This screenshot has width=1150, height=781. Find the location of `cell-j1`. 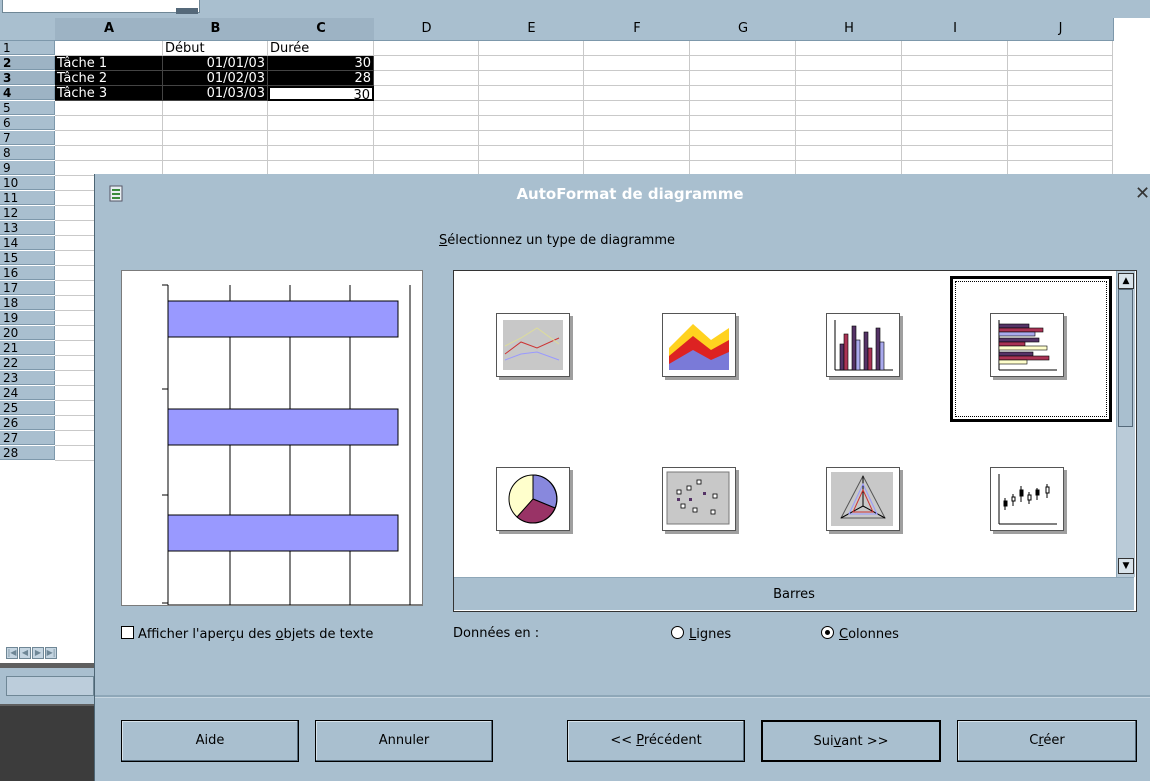

cell-j1 is located at coordinates (1060, 48).